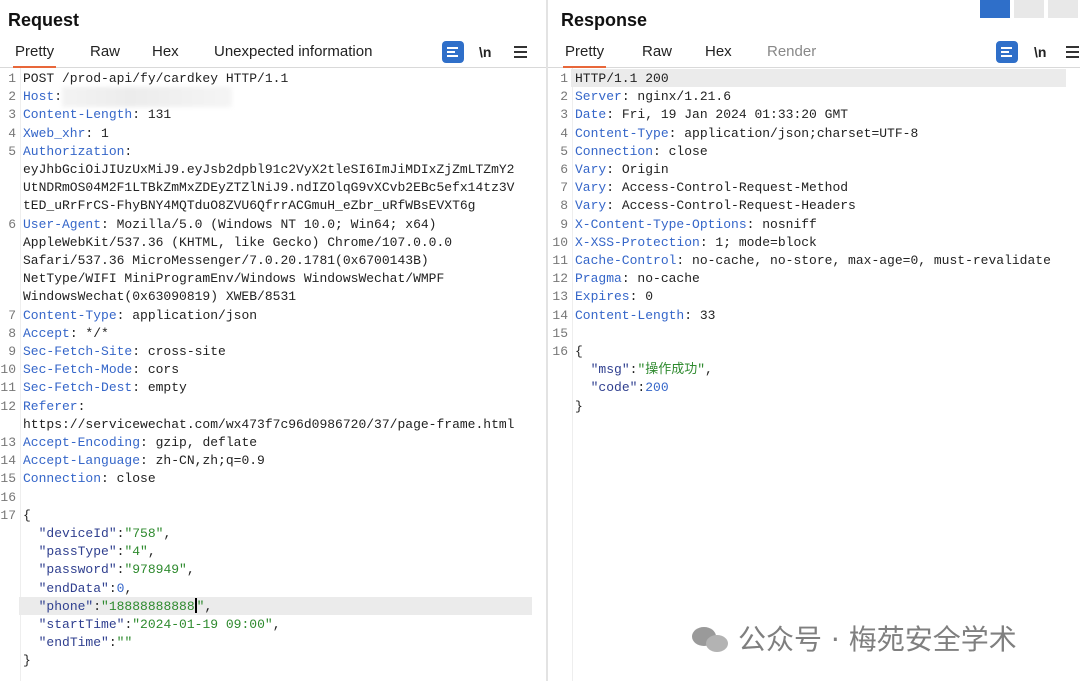  What do you see at coordinates (77, 570) in the screenshot?
I see `code-token: "password"` at bounding box center [77, 570].